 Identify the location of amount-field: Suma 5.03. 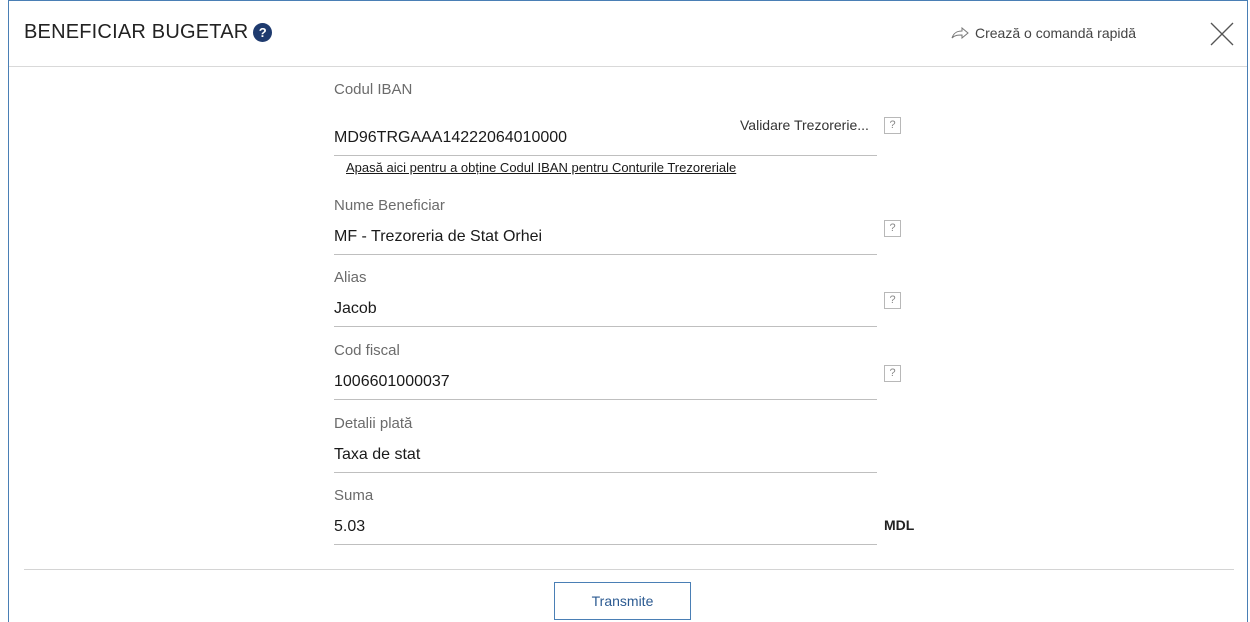
(605, 514).